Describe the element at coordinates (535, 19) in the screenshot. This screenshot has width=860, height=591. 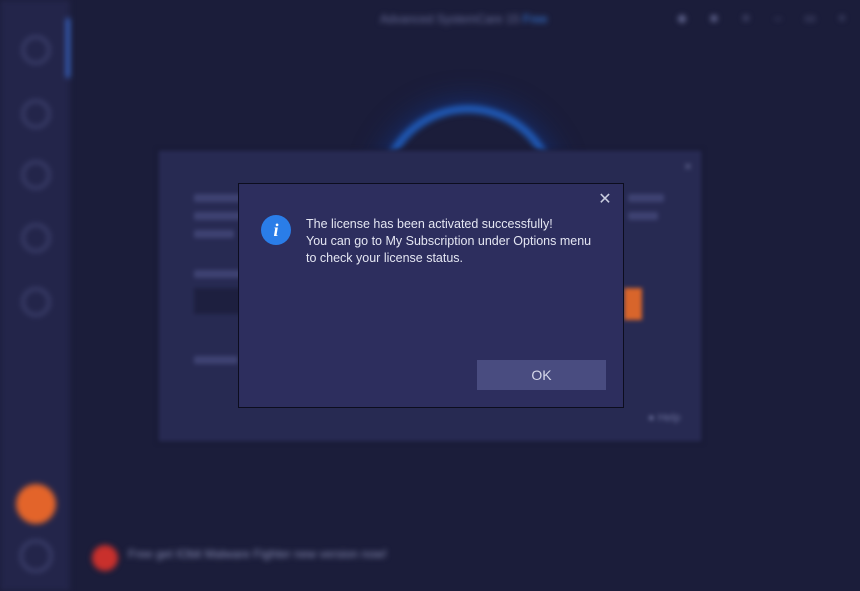
I see `edition-label: Free` at that location.